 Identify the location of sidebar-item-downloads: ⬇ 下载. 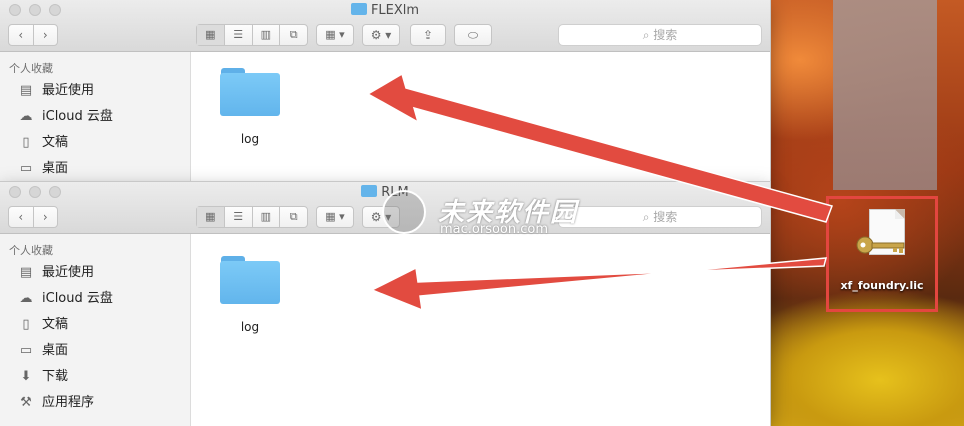
(95, 377).